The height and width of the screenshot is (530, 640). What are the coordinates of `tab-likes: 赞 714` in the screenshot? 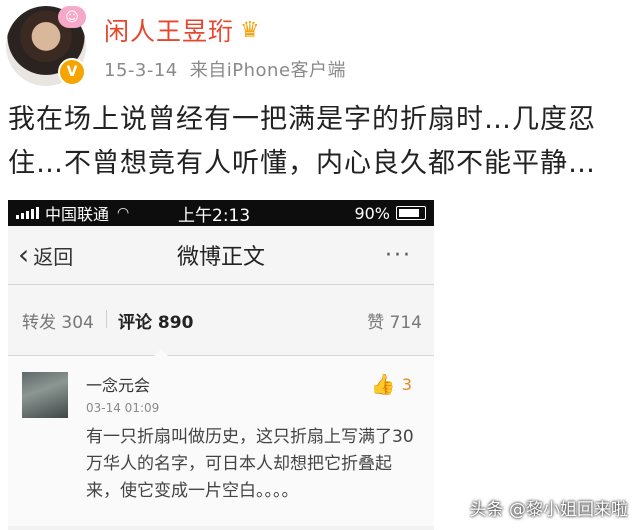 It's located at (394, 320).